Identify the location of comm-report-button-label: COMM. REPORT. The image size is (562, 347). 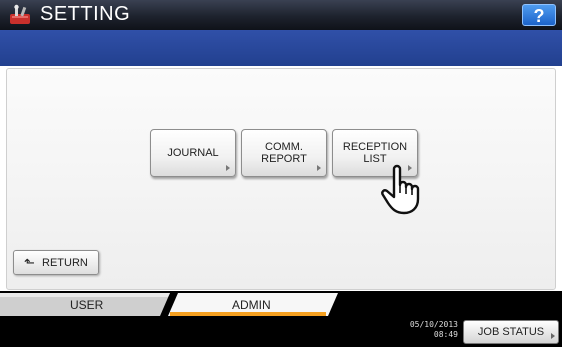
(284, 153).